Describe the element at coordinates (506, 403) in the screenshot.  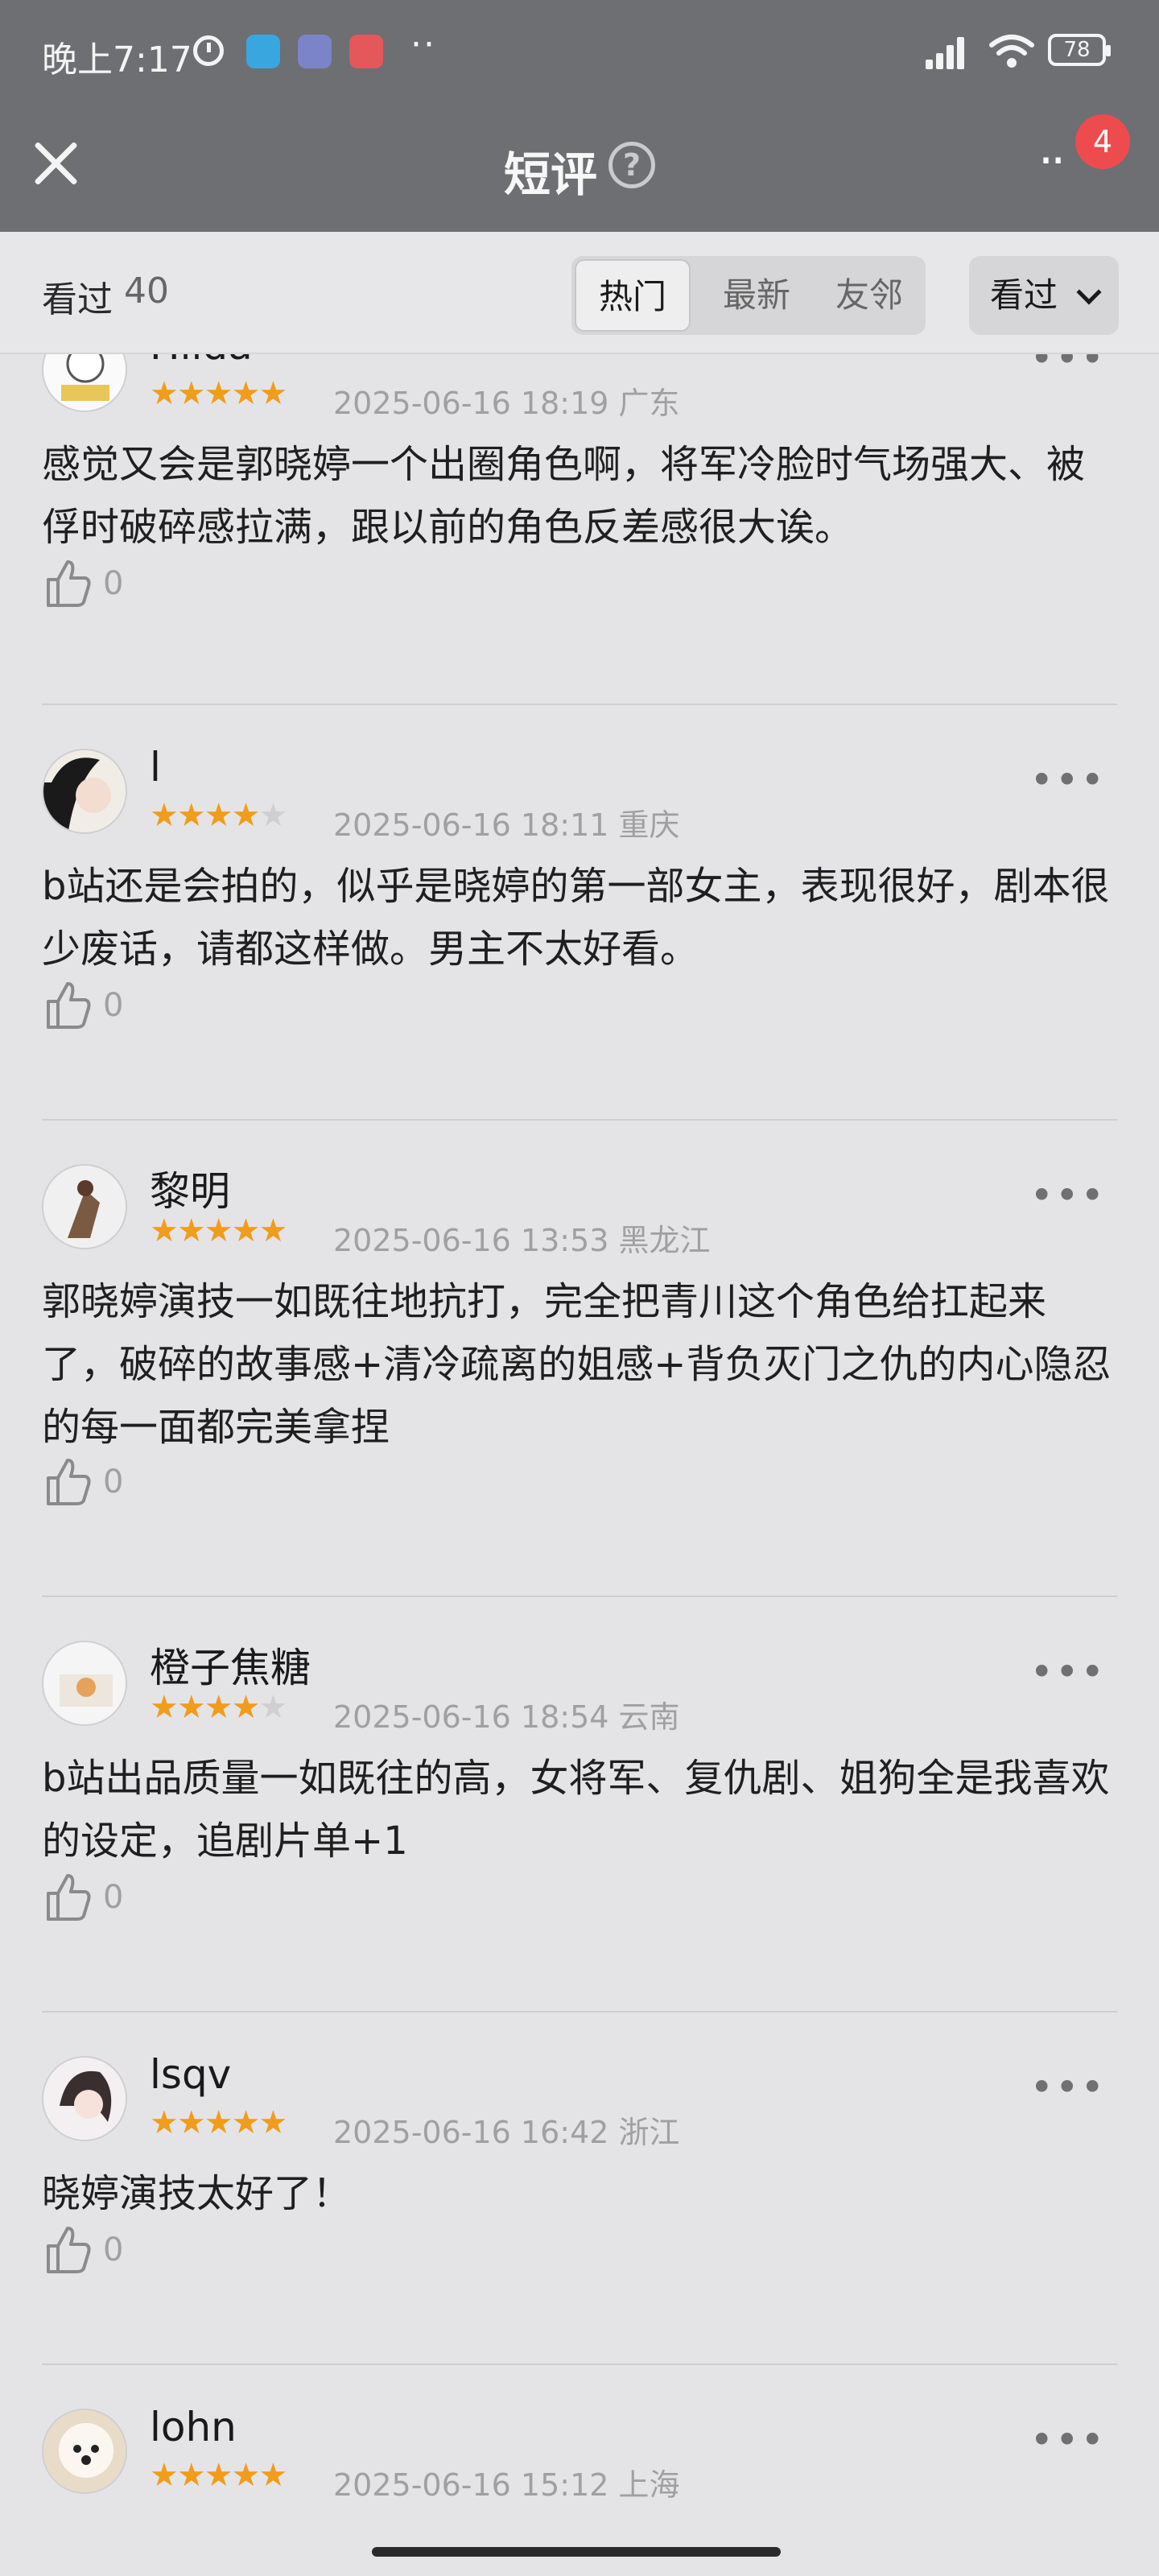
I see `review-meta: 2025-06-16 18:19 广东` at that location.